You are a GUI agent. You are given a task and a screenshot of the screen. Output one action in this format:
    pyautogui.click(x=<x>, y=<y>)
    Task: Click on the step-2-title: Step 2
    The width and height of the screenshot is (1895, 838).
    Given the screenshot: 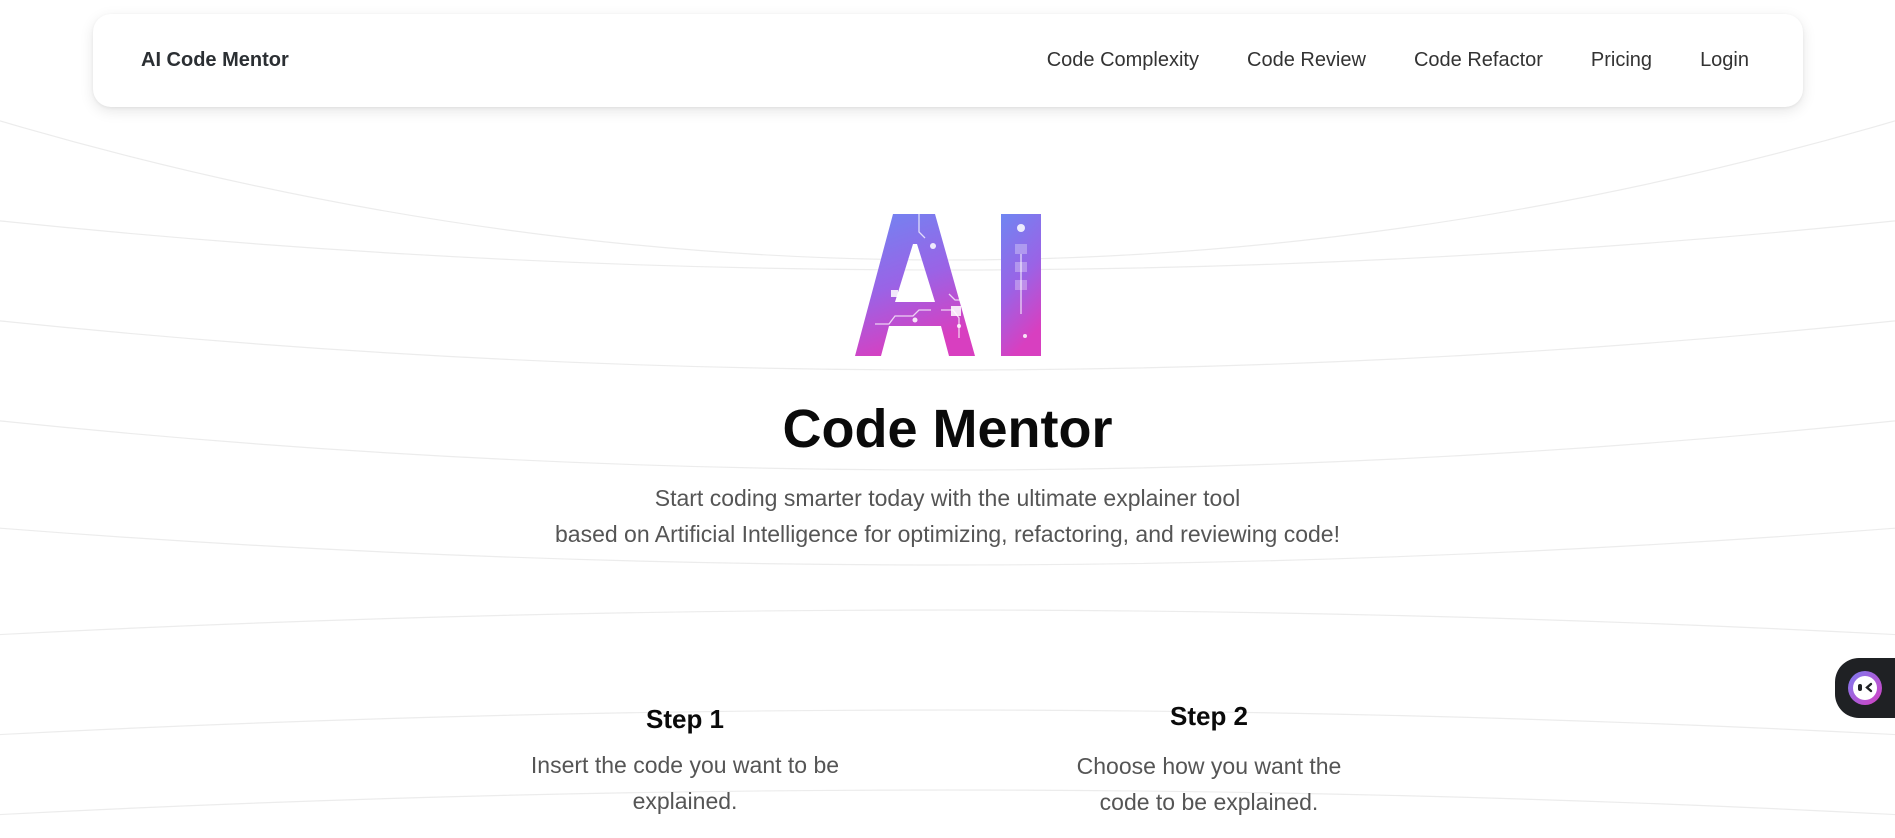 What is the action you would take?
    pyautogui.click(x=1209, y=716)
    